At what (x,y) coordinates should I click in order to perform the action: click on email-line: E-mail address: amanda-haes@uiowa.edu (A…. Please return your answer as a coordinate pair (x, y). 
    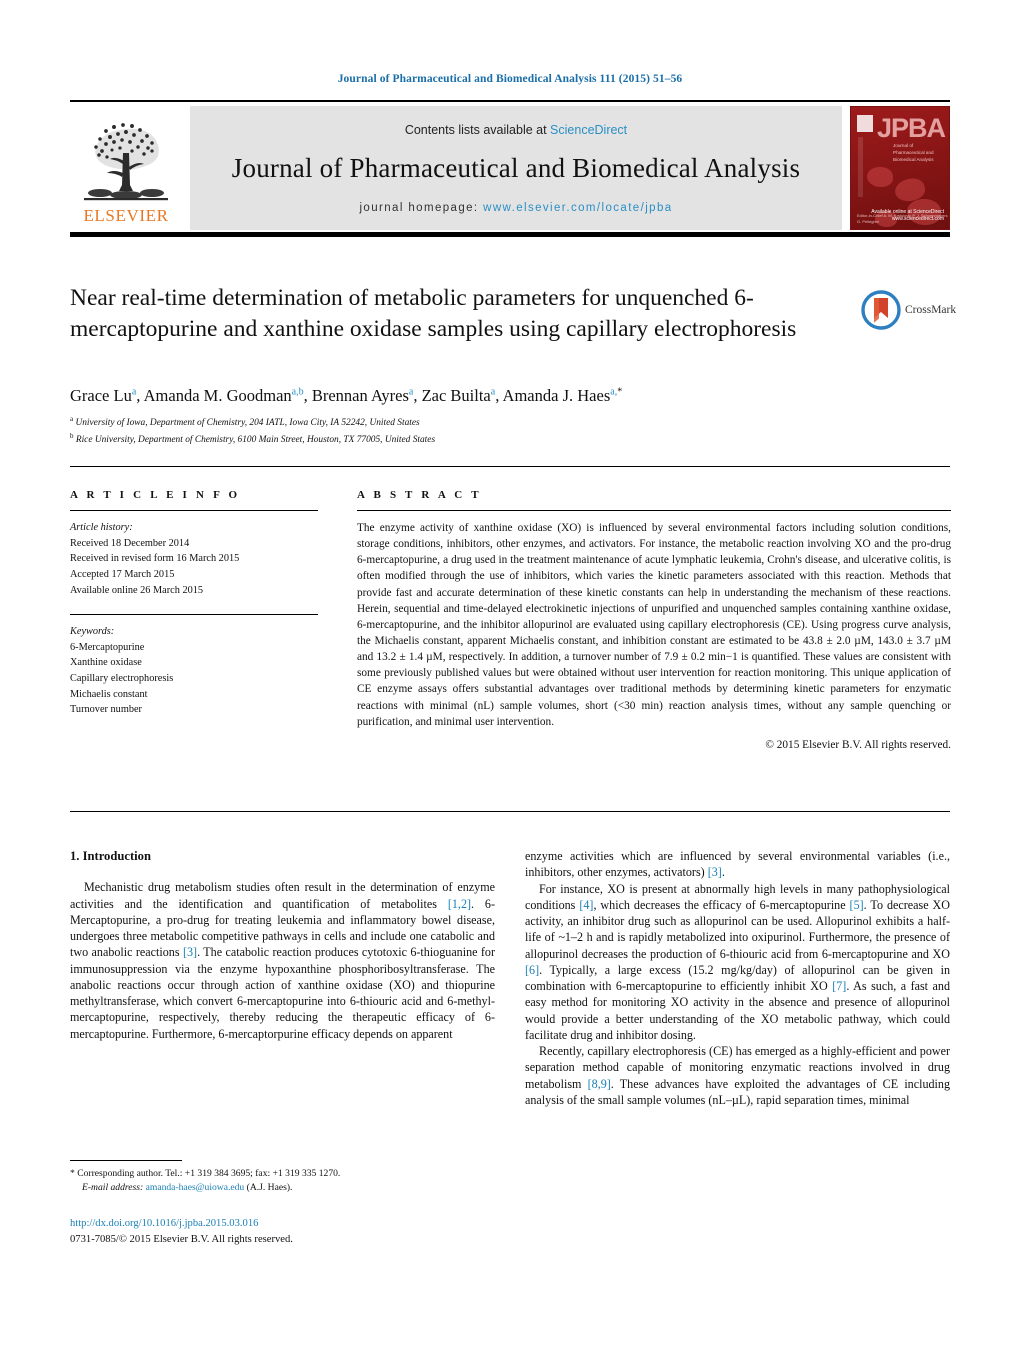
    Looking at the image, I should click on (282, 1188).